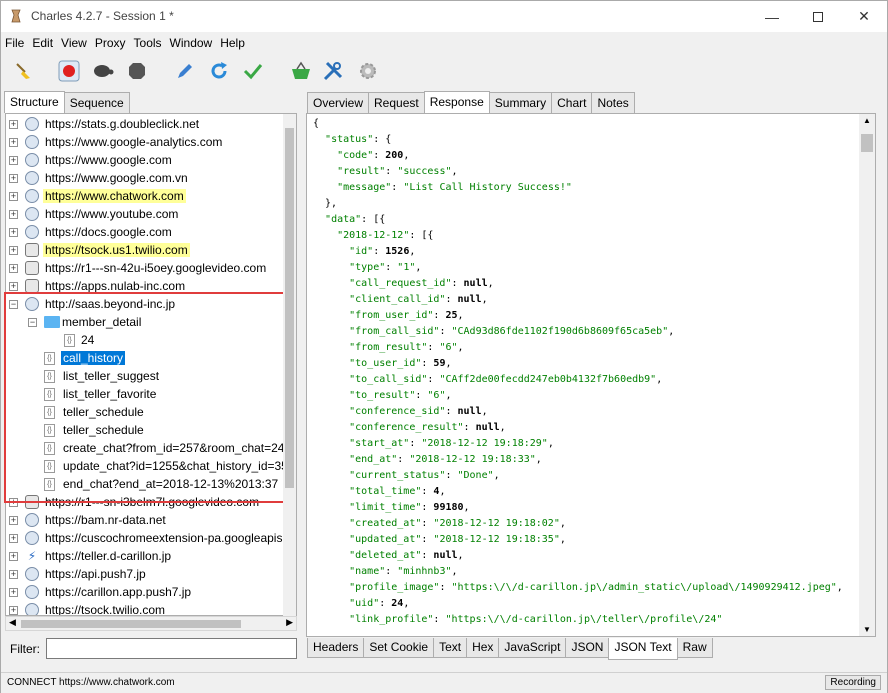 The width and height of the screenshot is (888, 693). I want to click on tree-file-row: {} update_chat?id=1255&chat_history_id=35, so click(151, 466).